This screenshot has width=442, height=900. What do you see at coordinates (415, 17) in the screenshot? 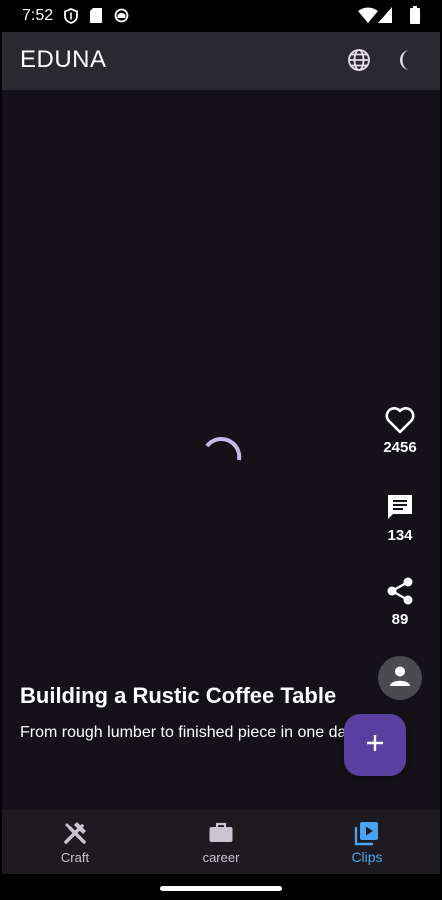
I see `battery-icon` at bounding box center [415, 17].